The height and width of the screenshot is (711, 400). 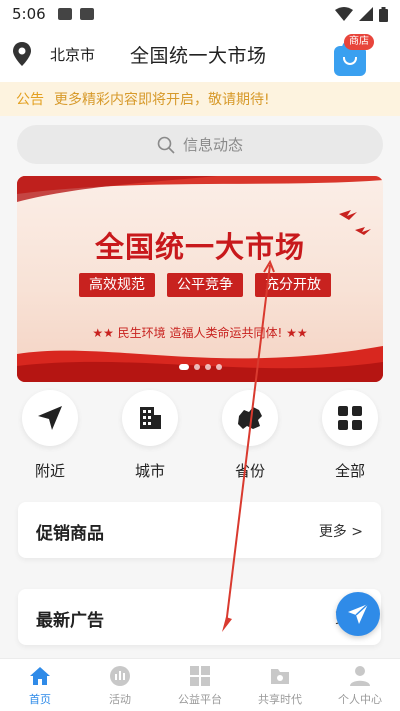 I want to click on notice-bar: 公告 更多精彩内容即将开启，敬请期待!, so click(x=200, y=99).